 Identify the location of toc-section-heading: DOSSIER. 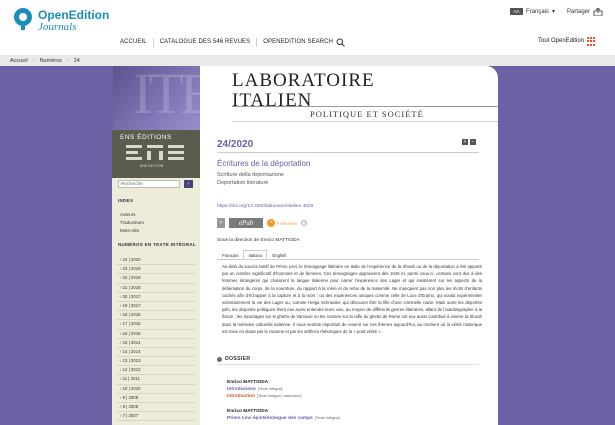
(233, 359).